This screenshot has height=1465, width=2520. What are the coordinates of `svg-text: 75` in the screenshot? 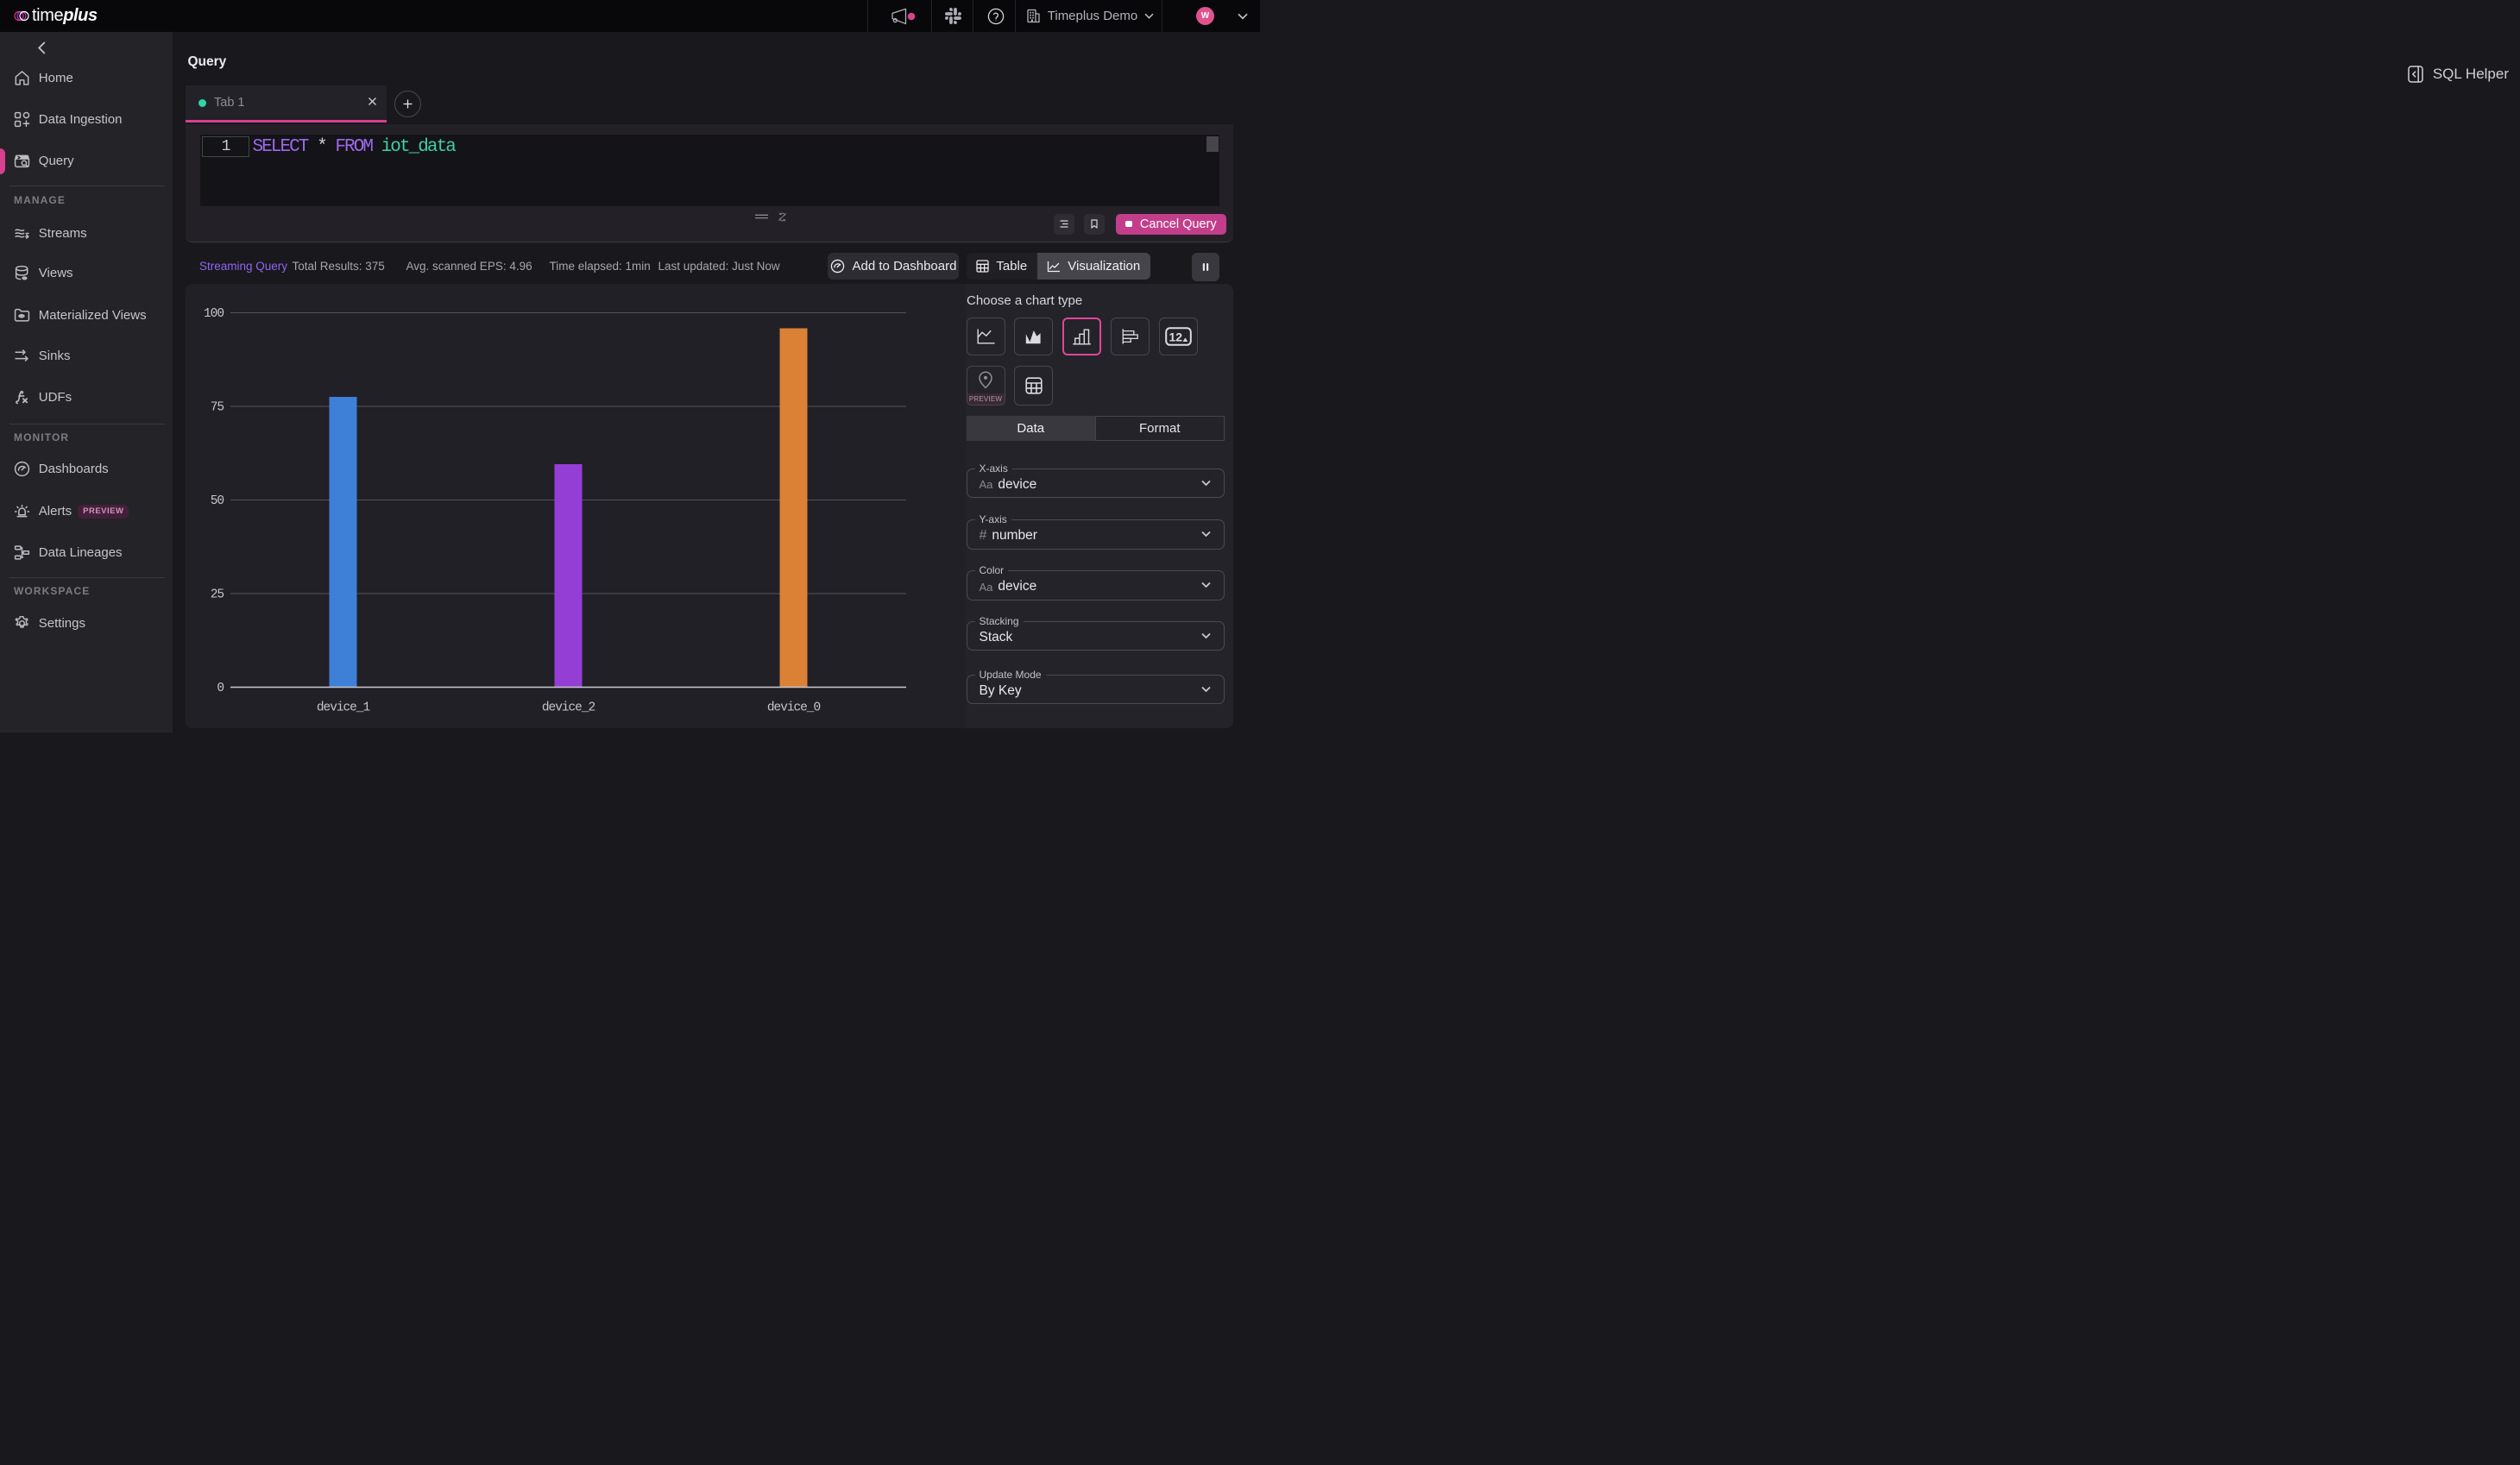 It's located at (218, 407).